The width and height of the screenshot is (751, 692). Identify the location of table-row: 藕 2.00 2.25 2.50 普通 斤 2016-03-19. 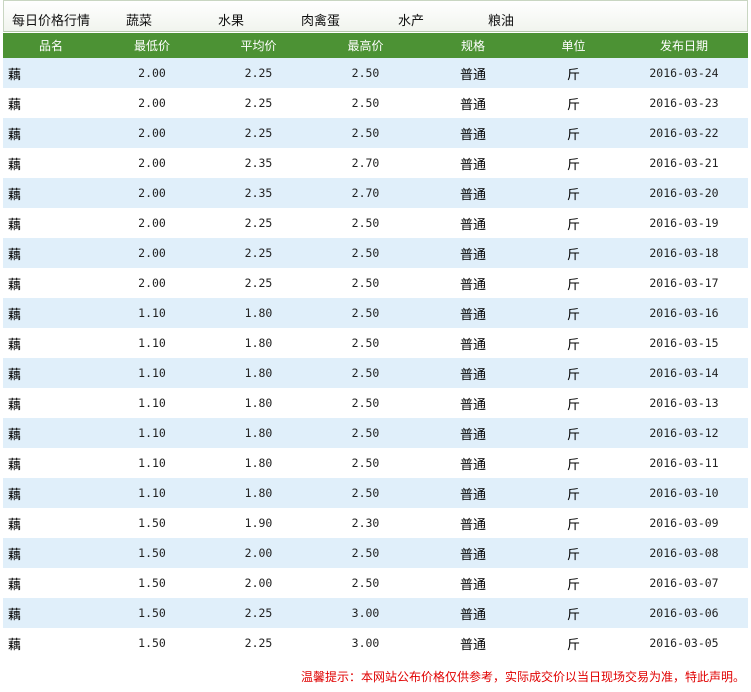
(375, 223).